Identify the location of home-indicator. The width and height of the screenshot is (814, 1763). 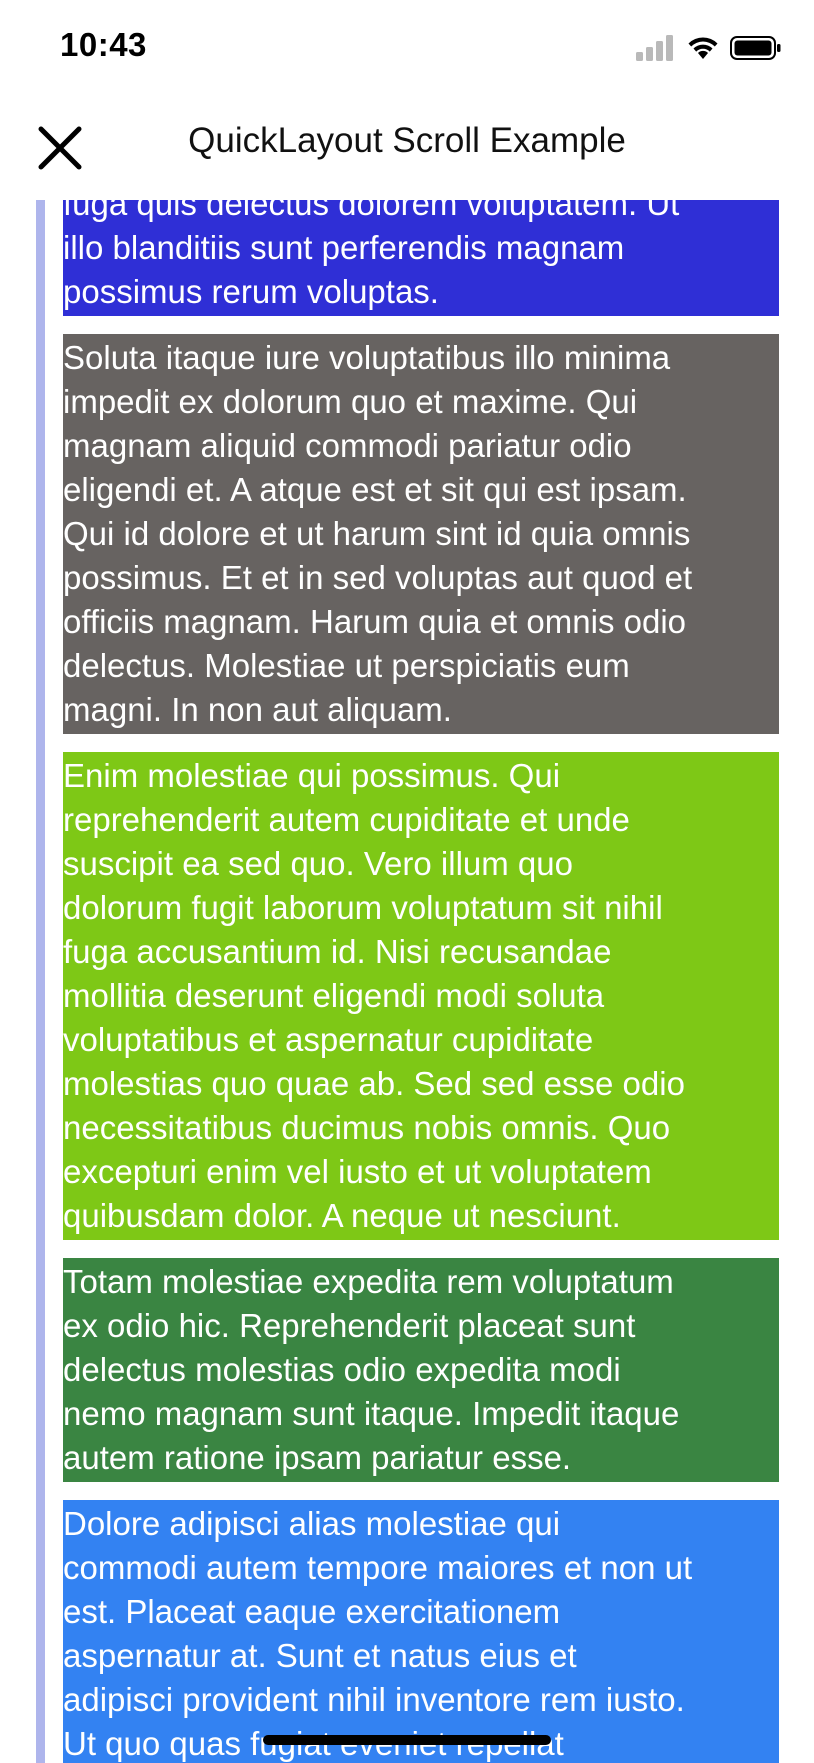
(407, 1740).